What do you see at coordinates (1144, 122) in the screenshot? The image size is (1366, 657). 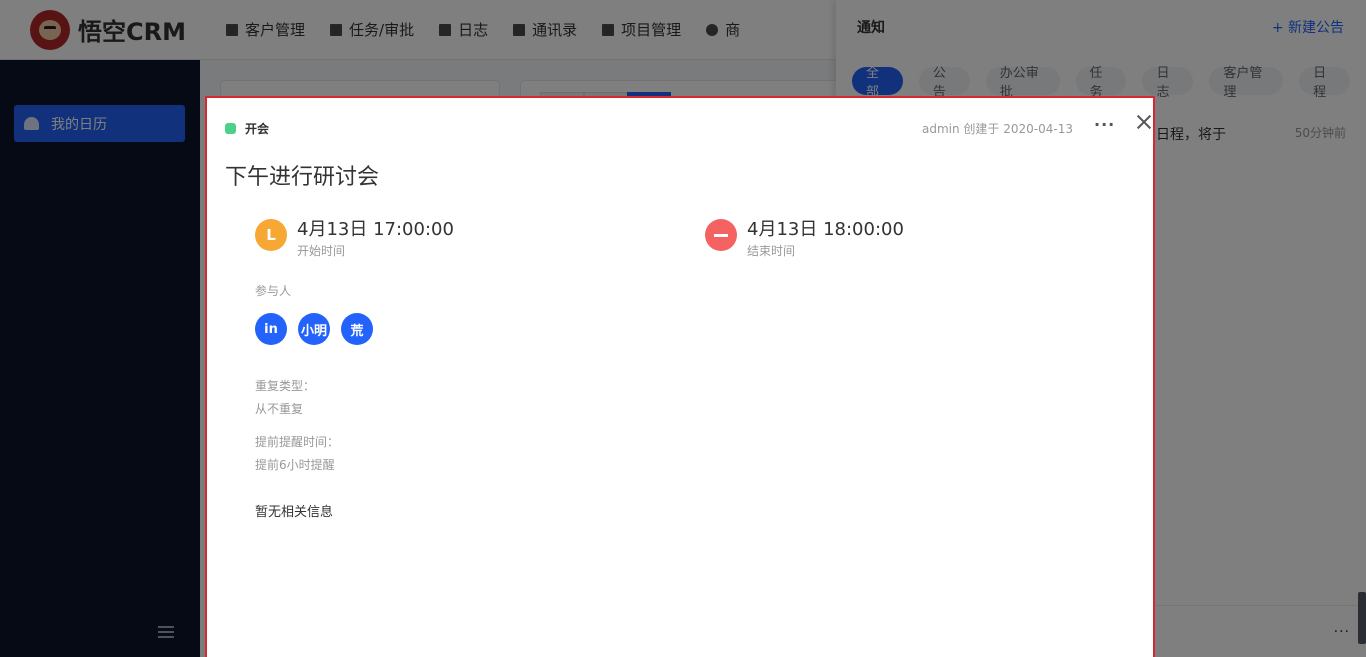 I see `close-icon` at bounding box center [1144, 122].